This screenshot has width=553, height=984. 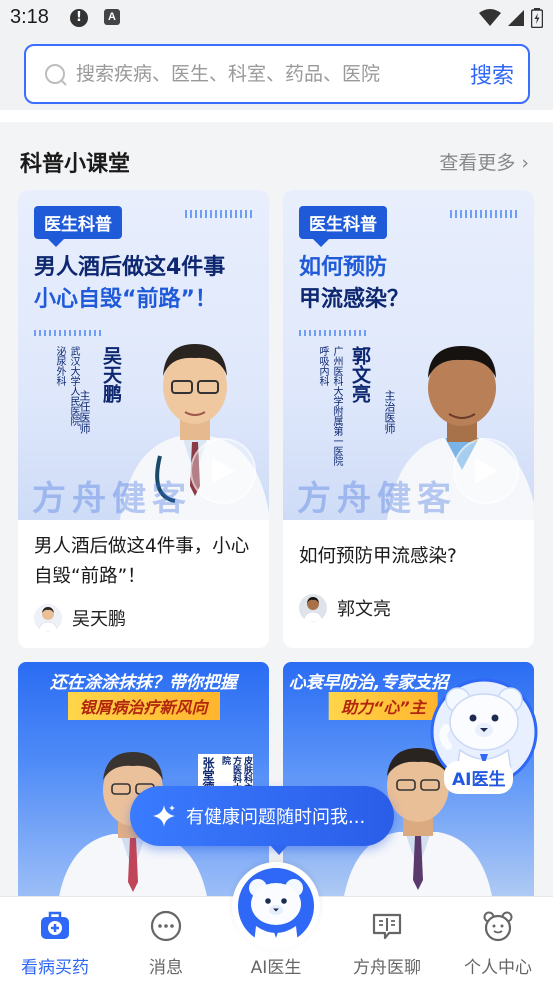 What do you see at coordinates (537, 18) in the screenshot?
I see `battery-icon` at bounding box center [537, 18].